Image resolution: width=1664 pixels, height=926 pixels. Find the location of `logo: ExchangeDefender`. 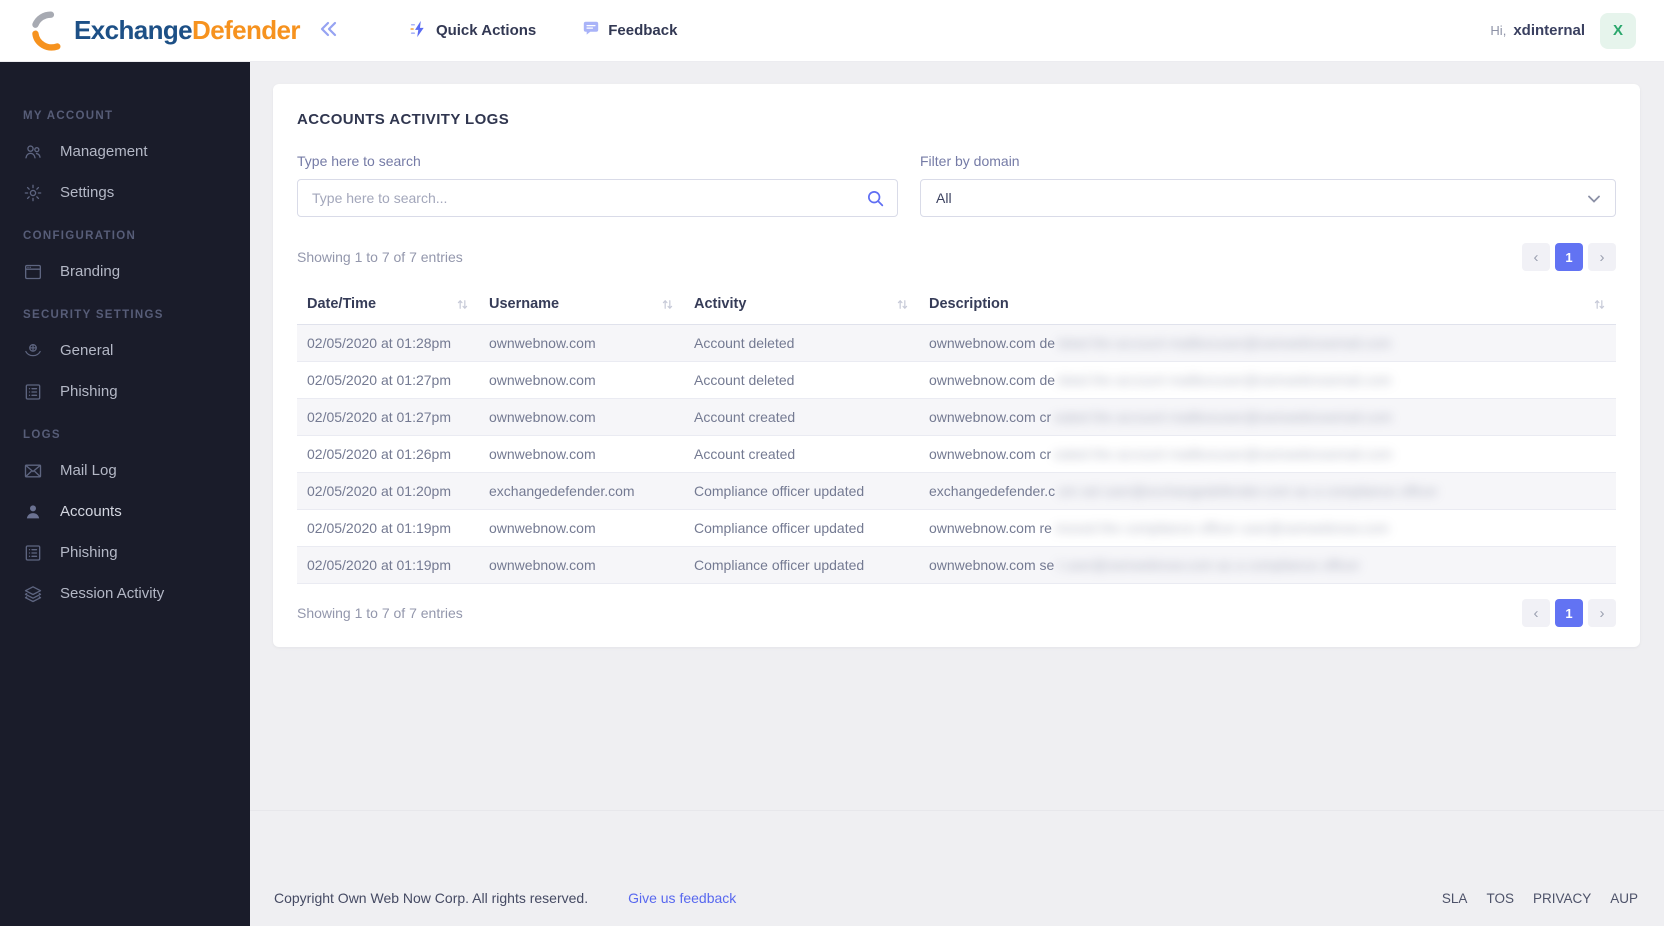

logo: ExchangeDefender is located at coordinates (165, 30).